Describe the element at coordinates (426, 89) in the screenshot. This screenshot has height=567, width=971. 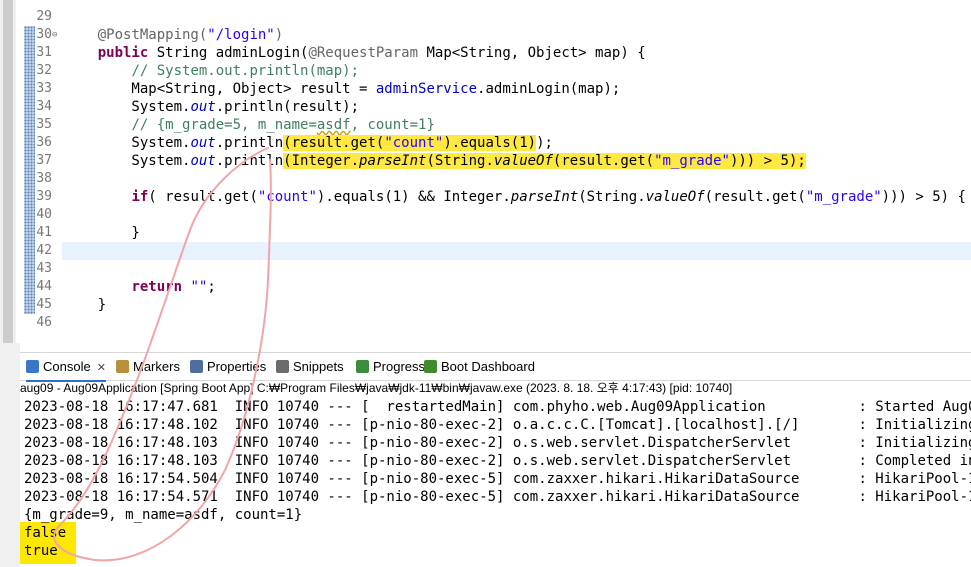
I see `code-token: adminService` at that location.